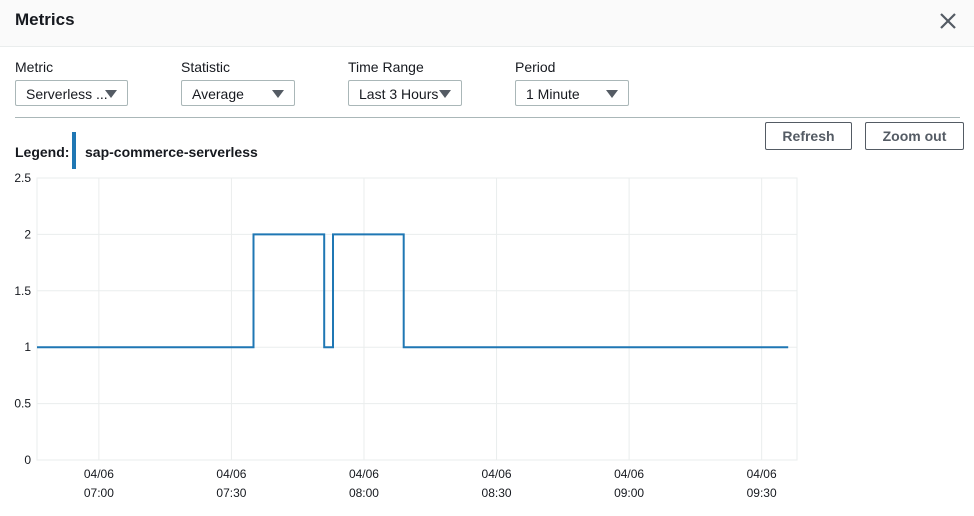 This screenshot has height=516, width=974. I want to click on y-tick-label: 0, so click(27, 460).